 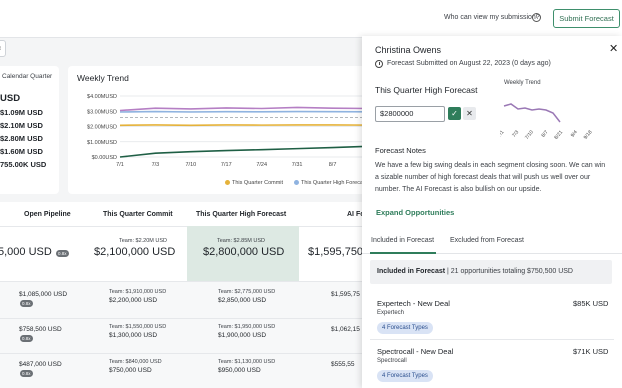 I want to click on cell-commit: $2,200,000 USD, so click(x=133, y=300).